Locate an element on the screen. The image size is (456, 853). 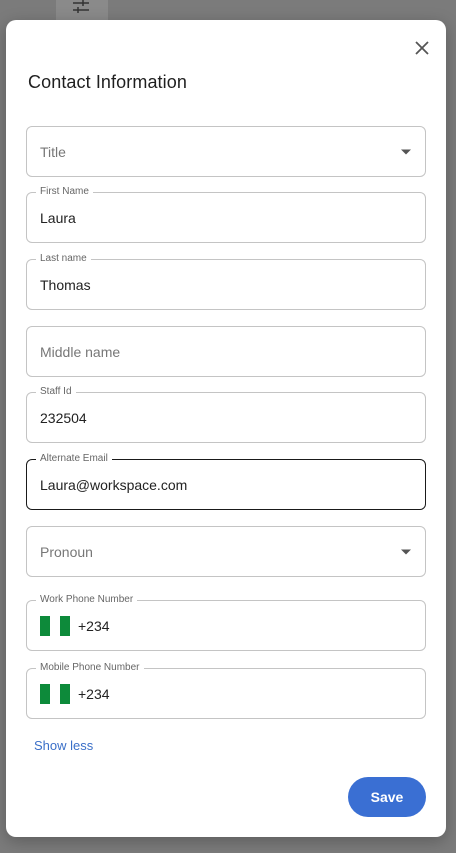
close-icon is located at coordinates (422, 50).